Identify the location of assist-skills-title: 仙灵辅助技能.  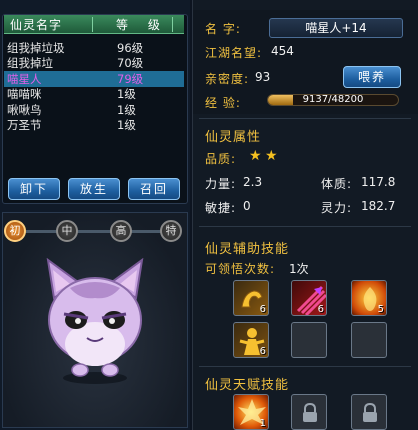
(247, 249).